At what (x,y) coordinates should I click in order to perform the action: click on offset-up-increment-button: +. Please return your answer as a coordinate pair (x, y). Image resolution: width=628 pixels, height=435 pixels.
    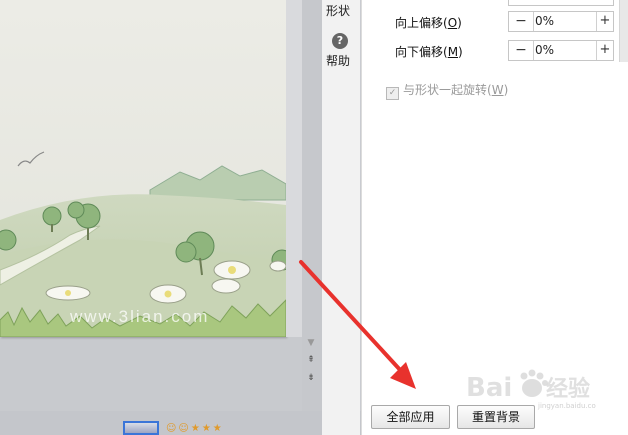
    Looking at the image, I should click on (604, 21).